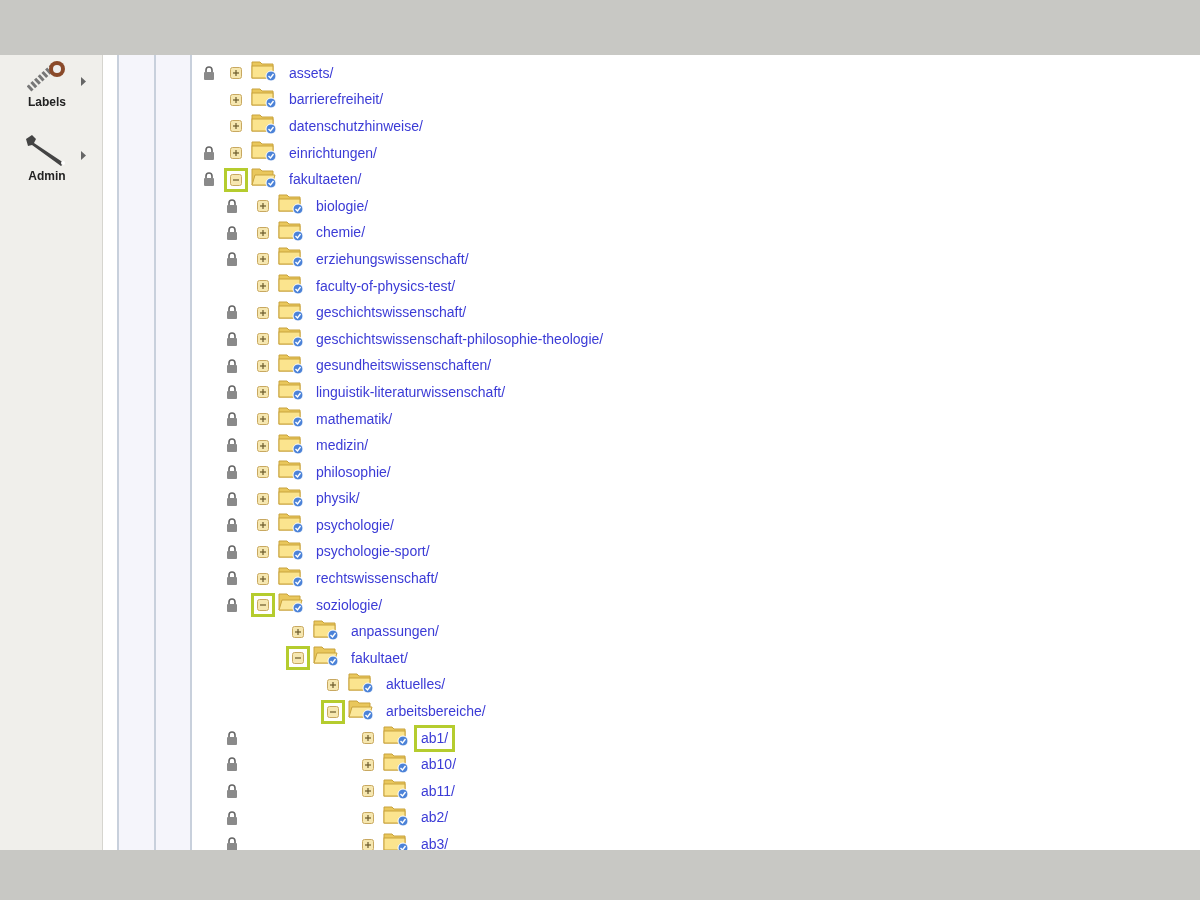 The height and width of the screenshot is (900, 1200). Describe the element at coordinates (392, 259) in the screenshot. I see `folder-link: erziehungswissenschaft/` at that location.